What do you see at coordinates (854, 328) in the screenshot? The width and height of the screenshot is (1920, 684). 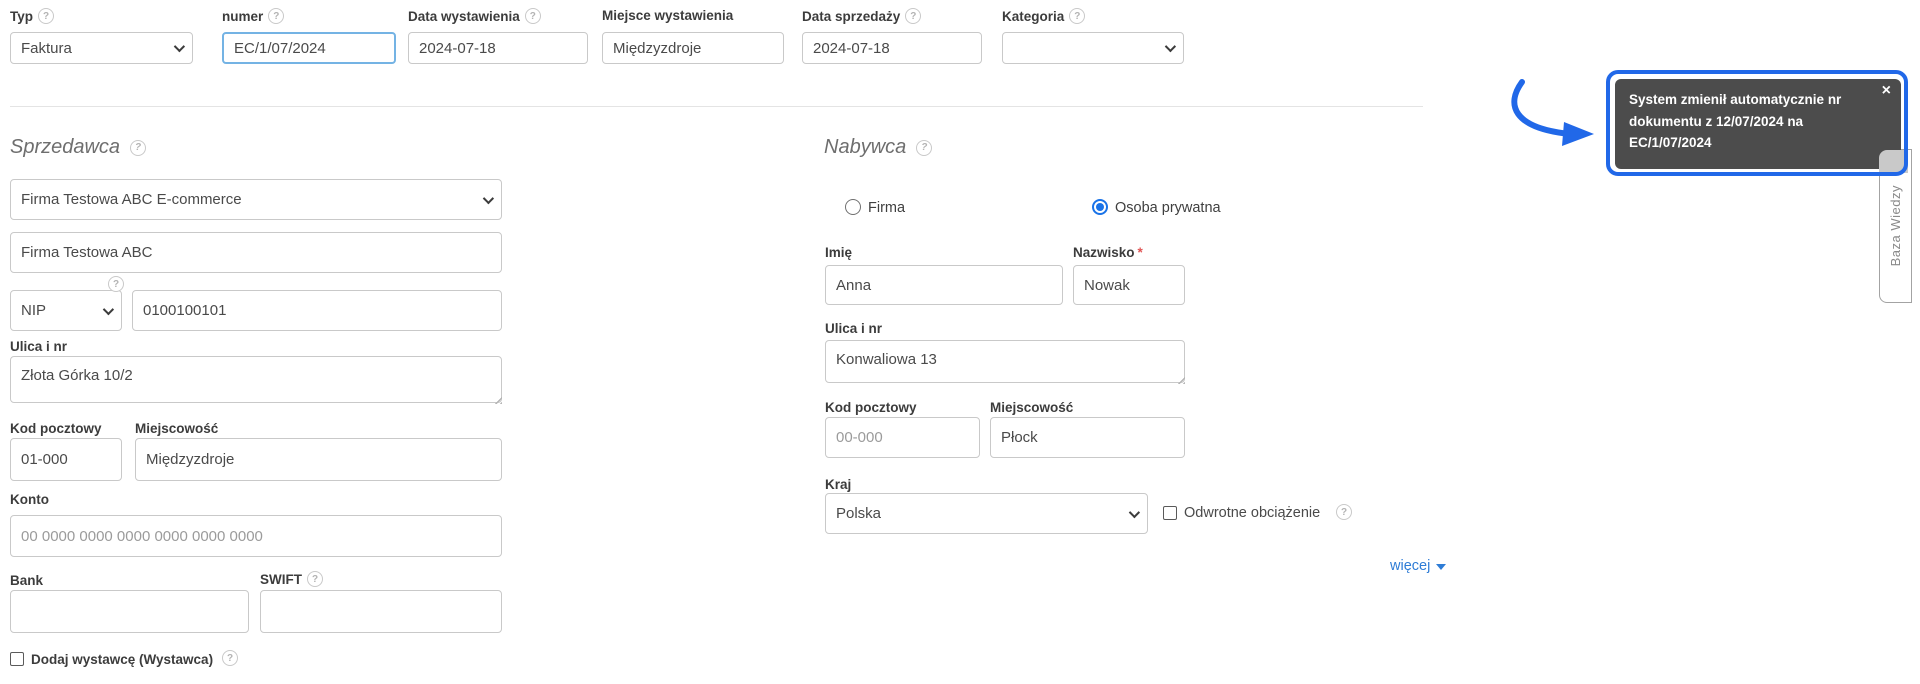 I see `buyer-street-label: Ulica i nr` at bounding box center [854, 328].